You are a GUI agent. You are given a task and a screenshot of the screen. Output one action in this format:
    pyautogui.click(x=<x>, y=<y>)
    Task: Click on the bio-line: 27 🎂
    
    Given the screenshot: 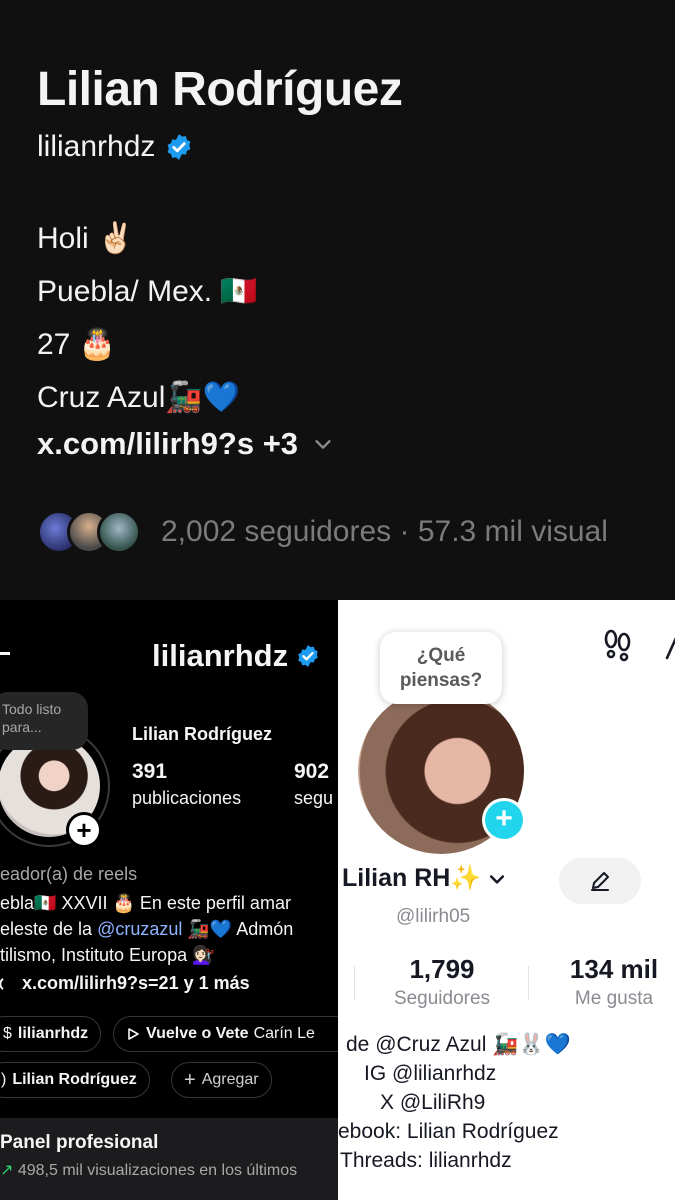 What is the action you would take?
    pyautogui.click(x=77, y=344)
    